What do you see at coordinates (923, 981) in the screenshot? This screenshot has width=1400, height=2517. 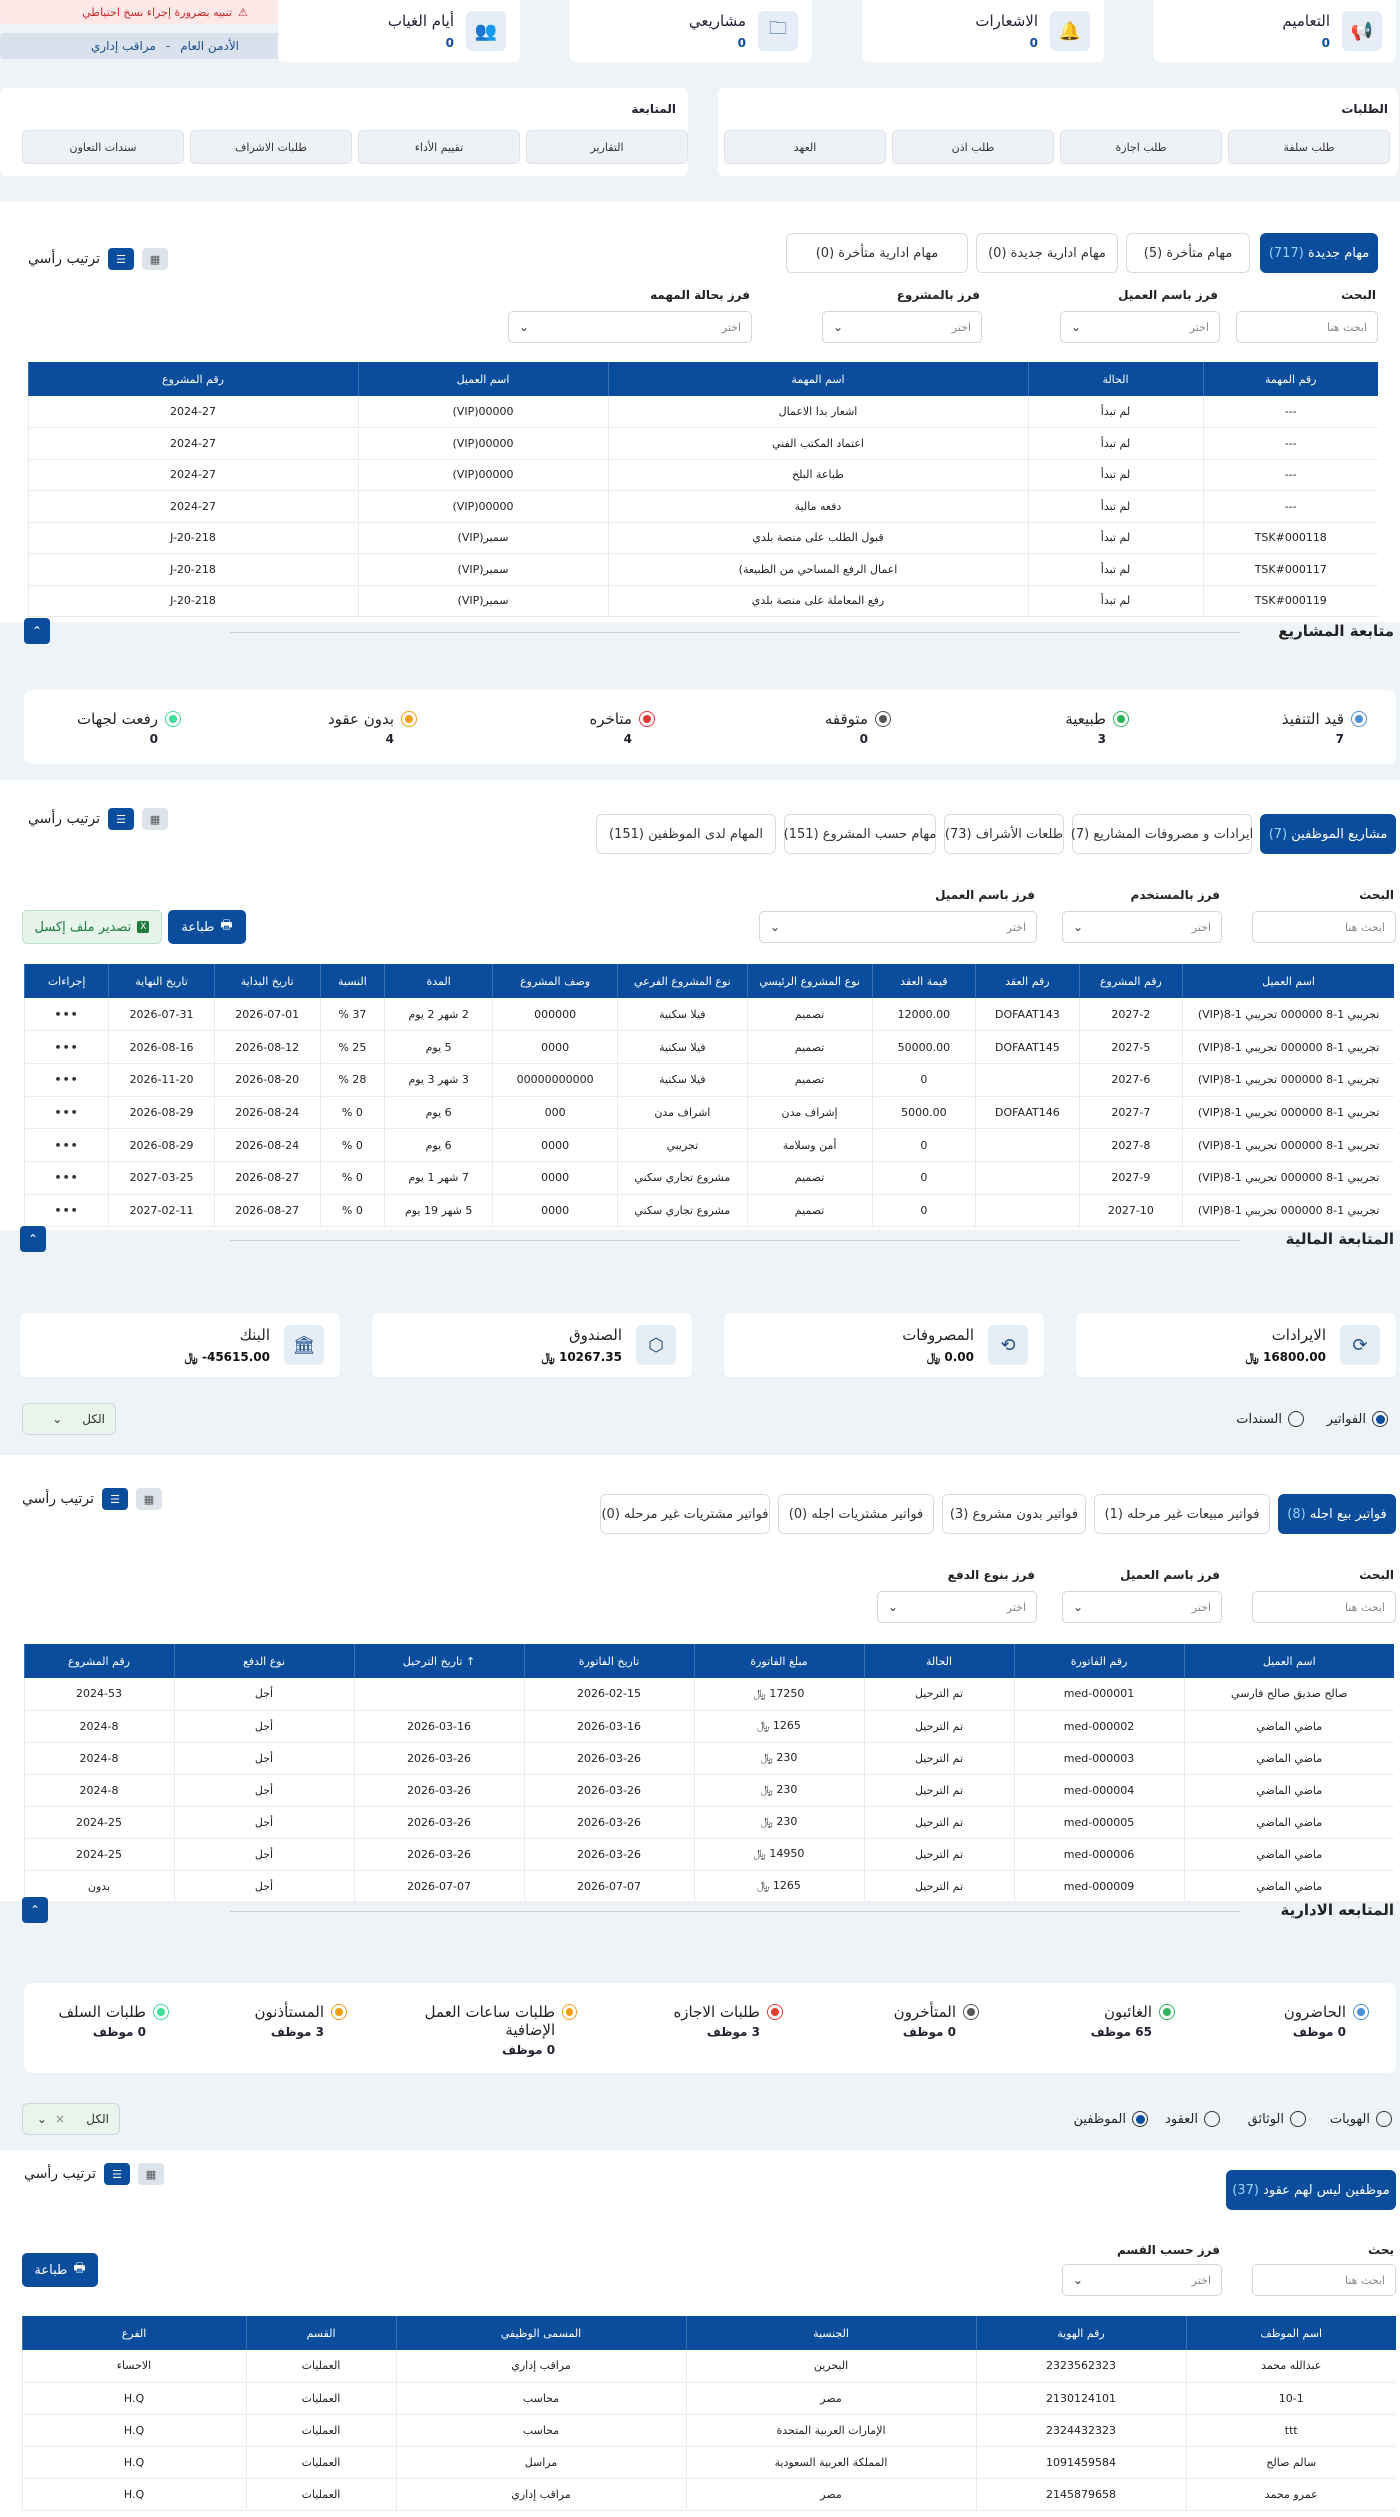 I see `column-header: قيمة العقد` at bounding box center [923, 981].